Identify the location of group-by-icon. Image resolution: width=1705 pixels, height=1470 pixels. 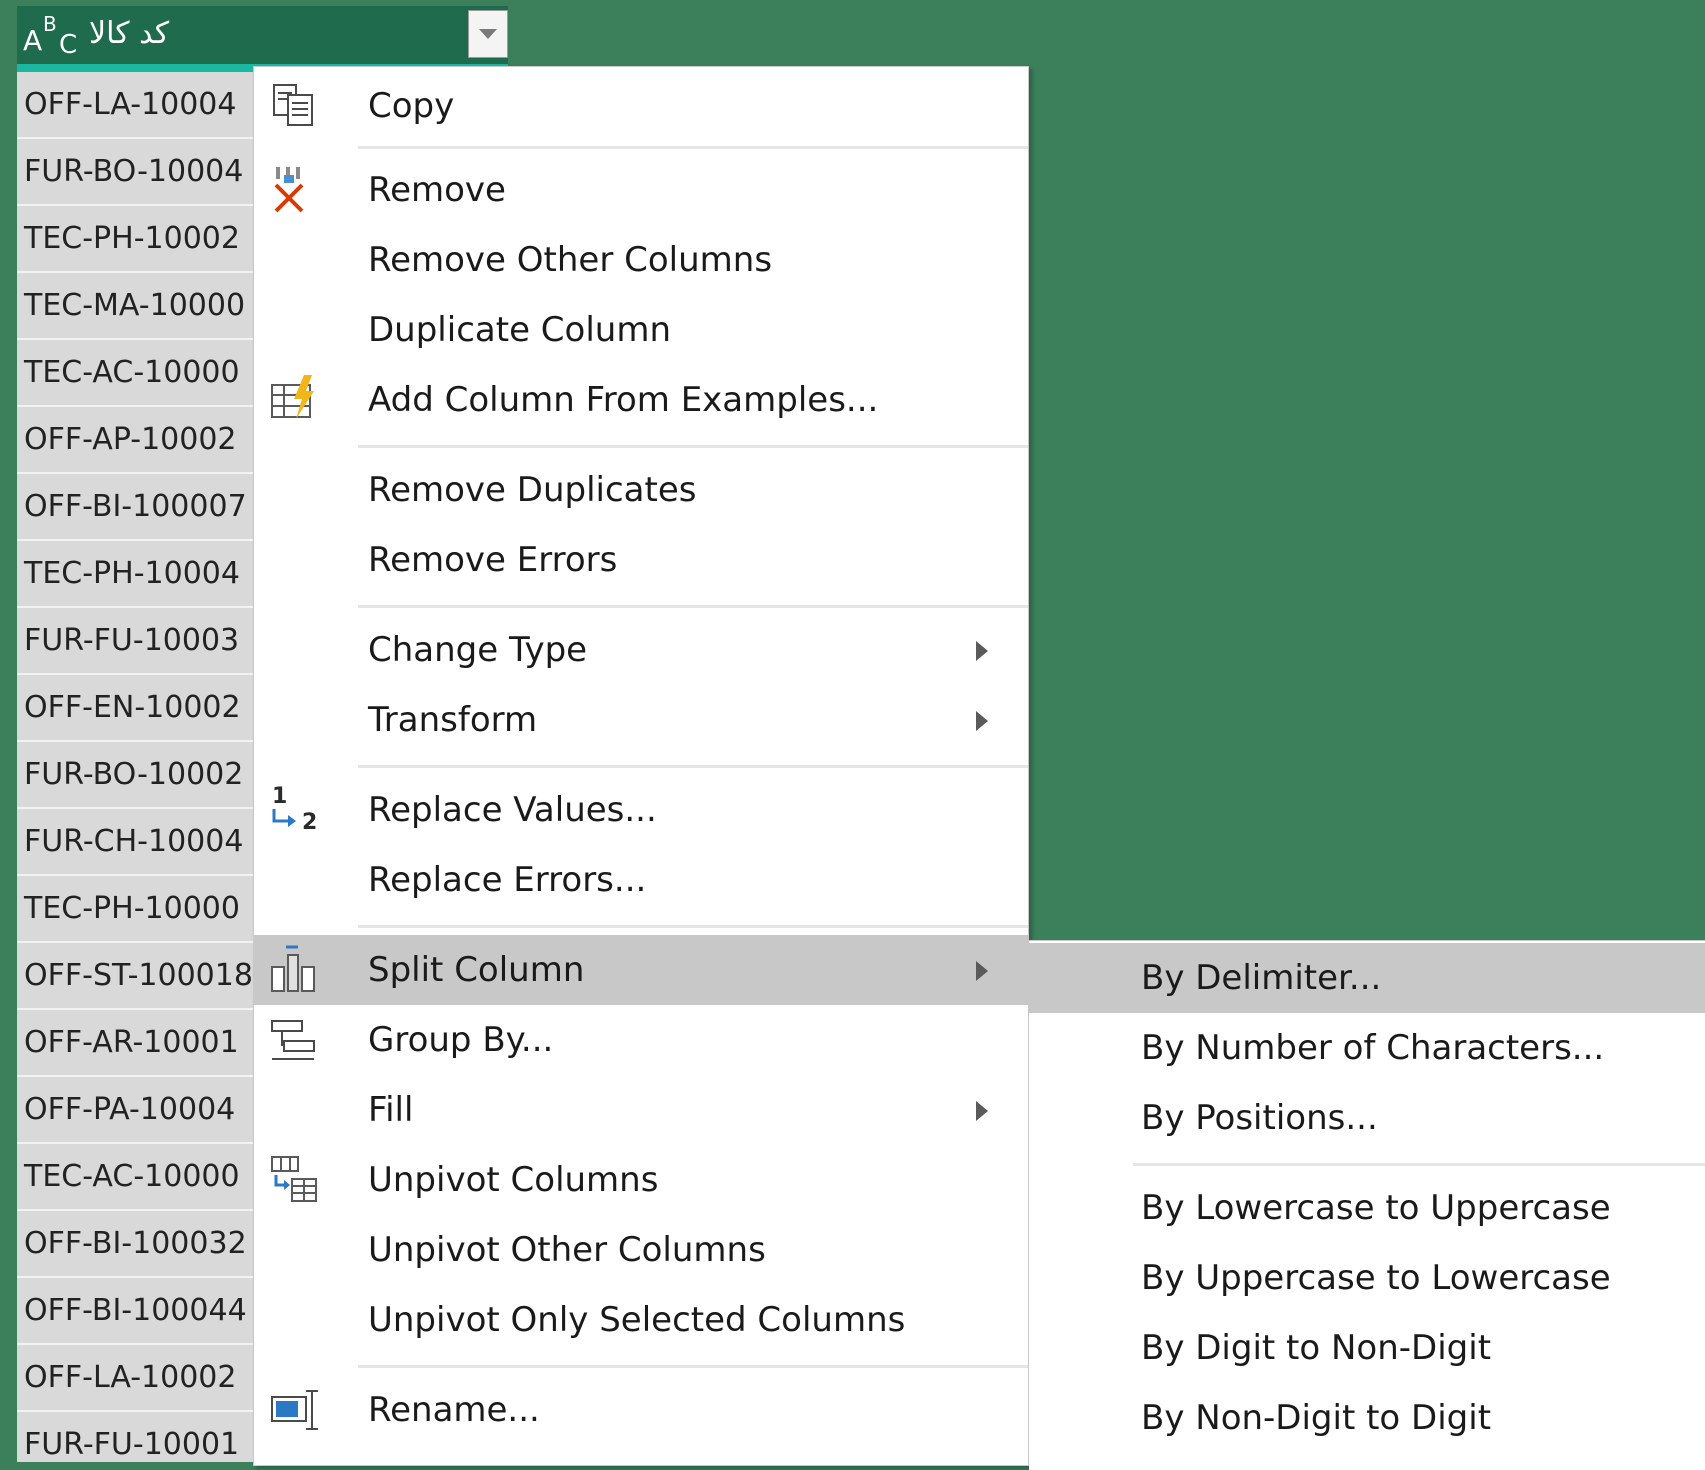
(295, 1040).